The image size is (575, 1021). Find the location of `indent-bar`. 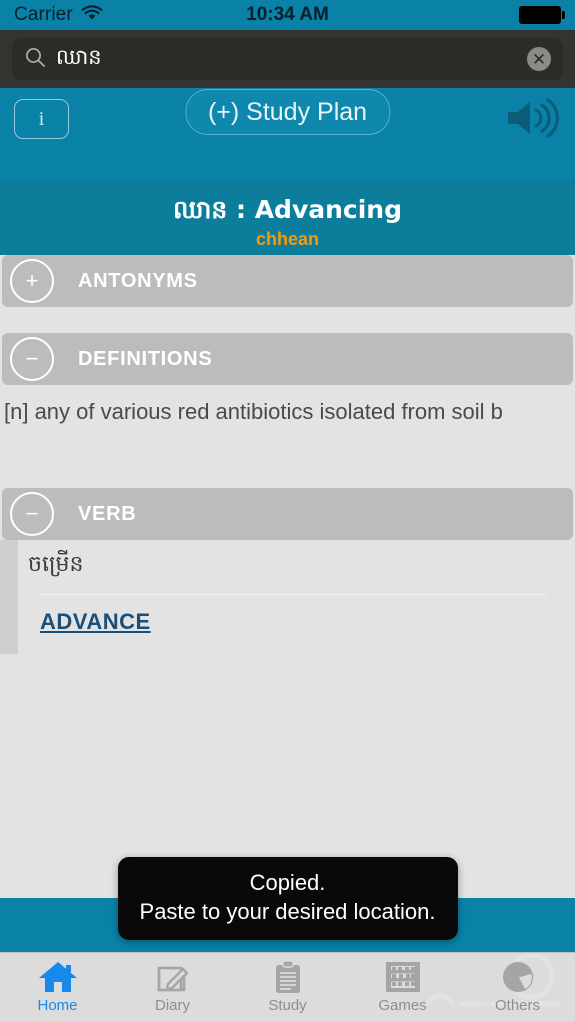

indent-bar is located at coordinates (9, 597).